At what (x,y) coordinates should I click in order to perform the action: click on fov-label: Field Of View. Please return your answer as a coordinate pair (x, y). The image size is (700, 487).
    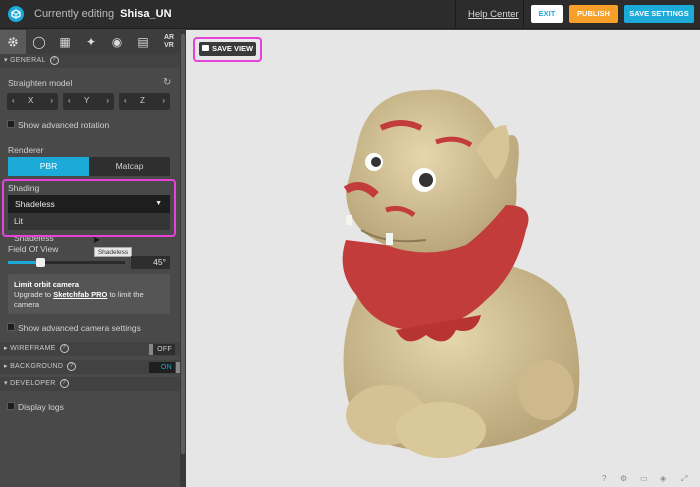
    Looking at the image, I should click on (33, 249).